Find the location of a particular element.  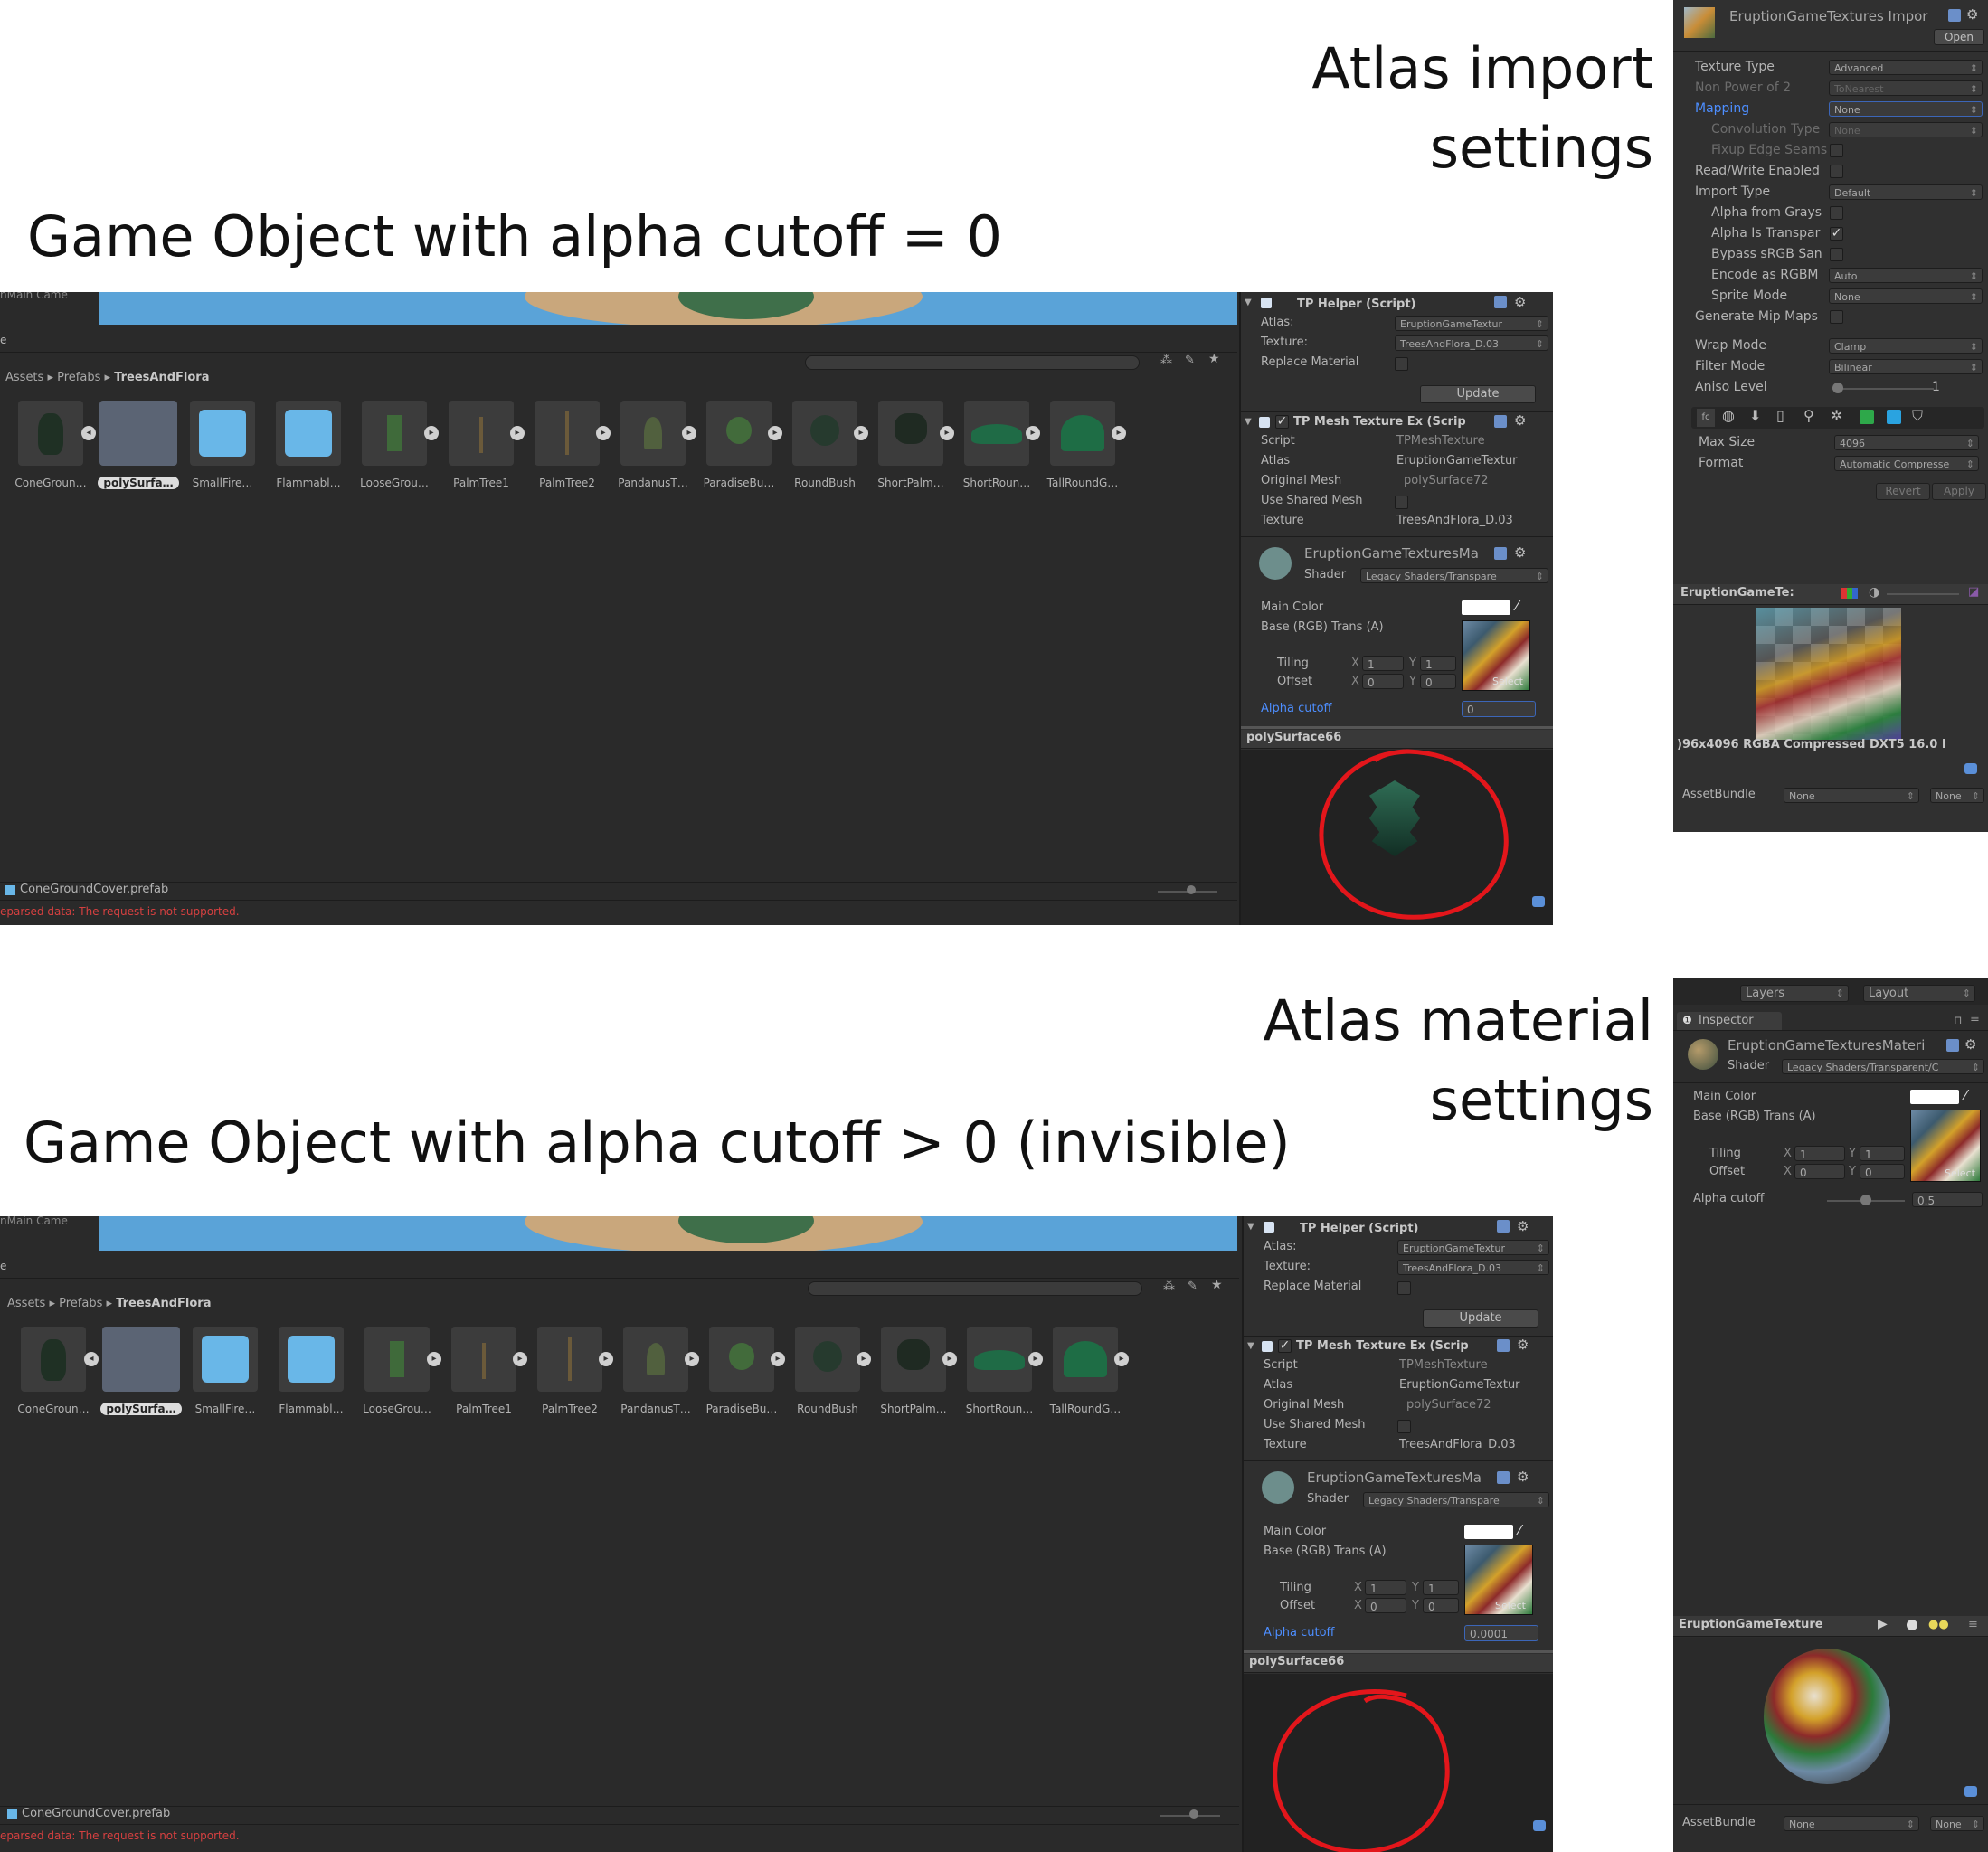

zoom-slider-handle is located at coordinates (1192, 890).